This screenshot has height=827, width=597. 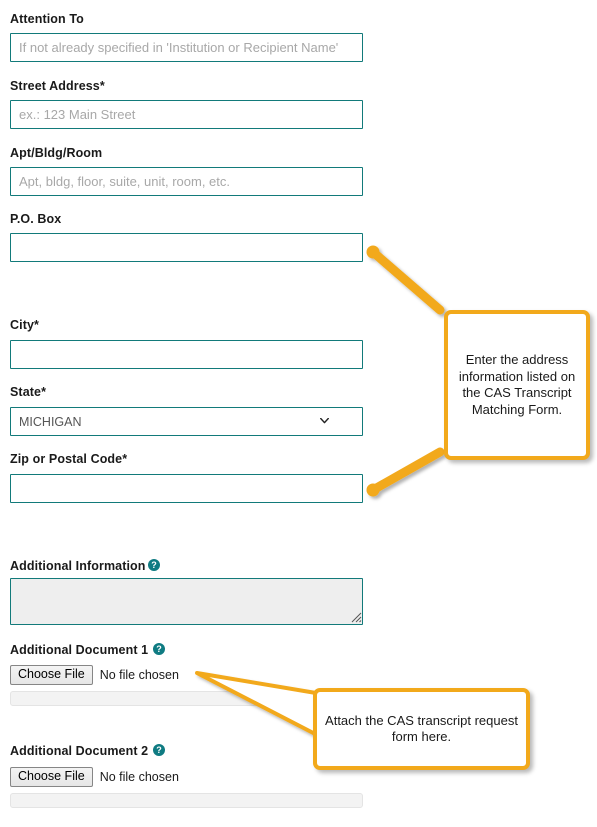 I want to click on input-street-address, so click(x=186, y=114).